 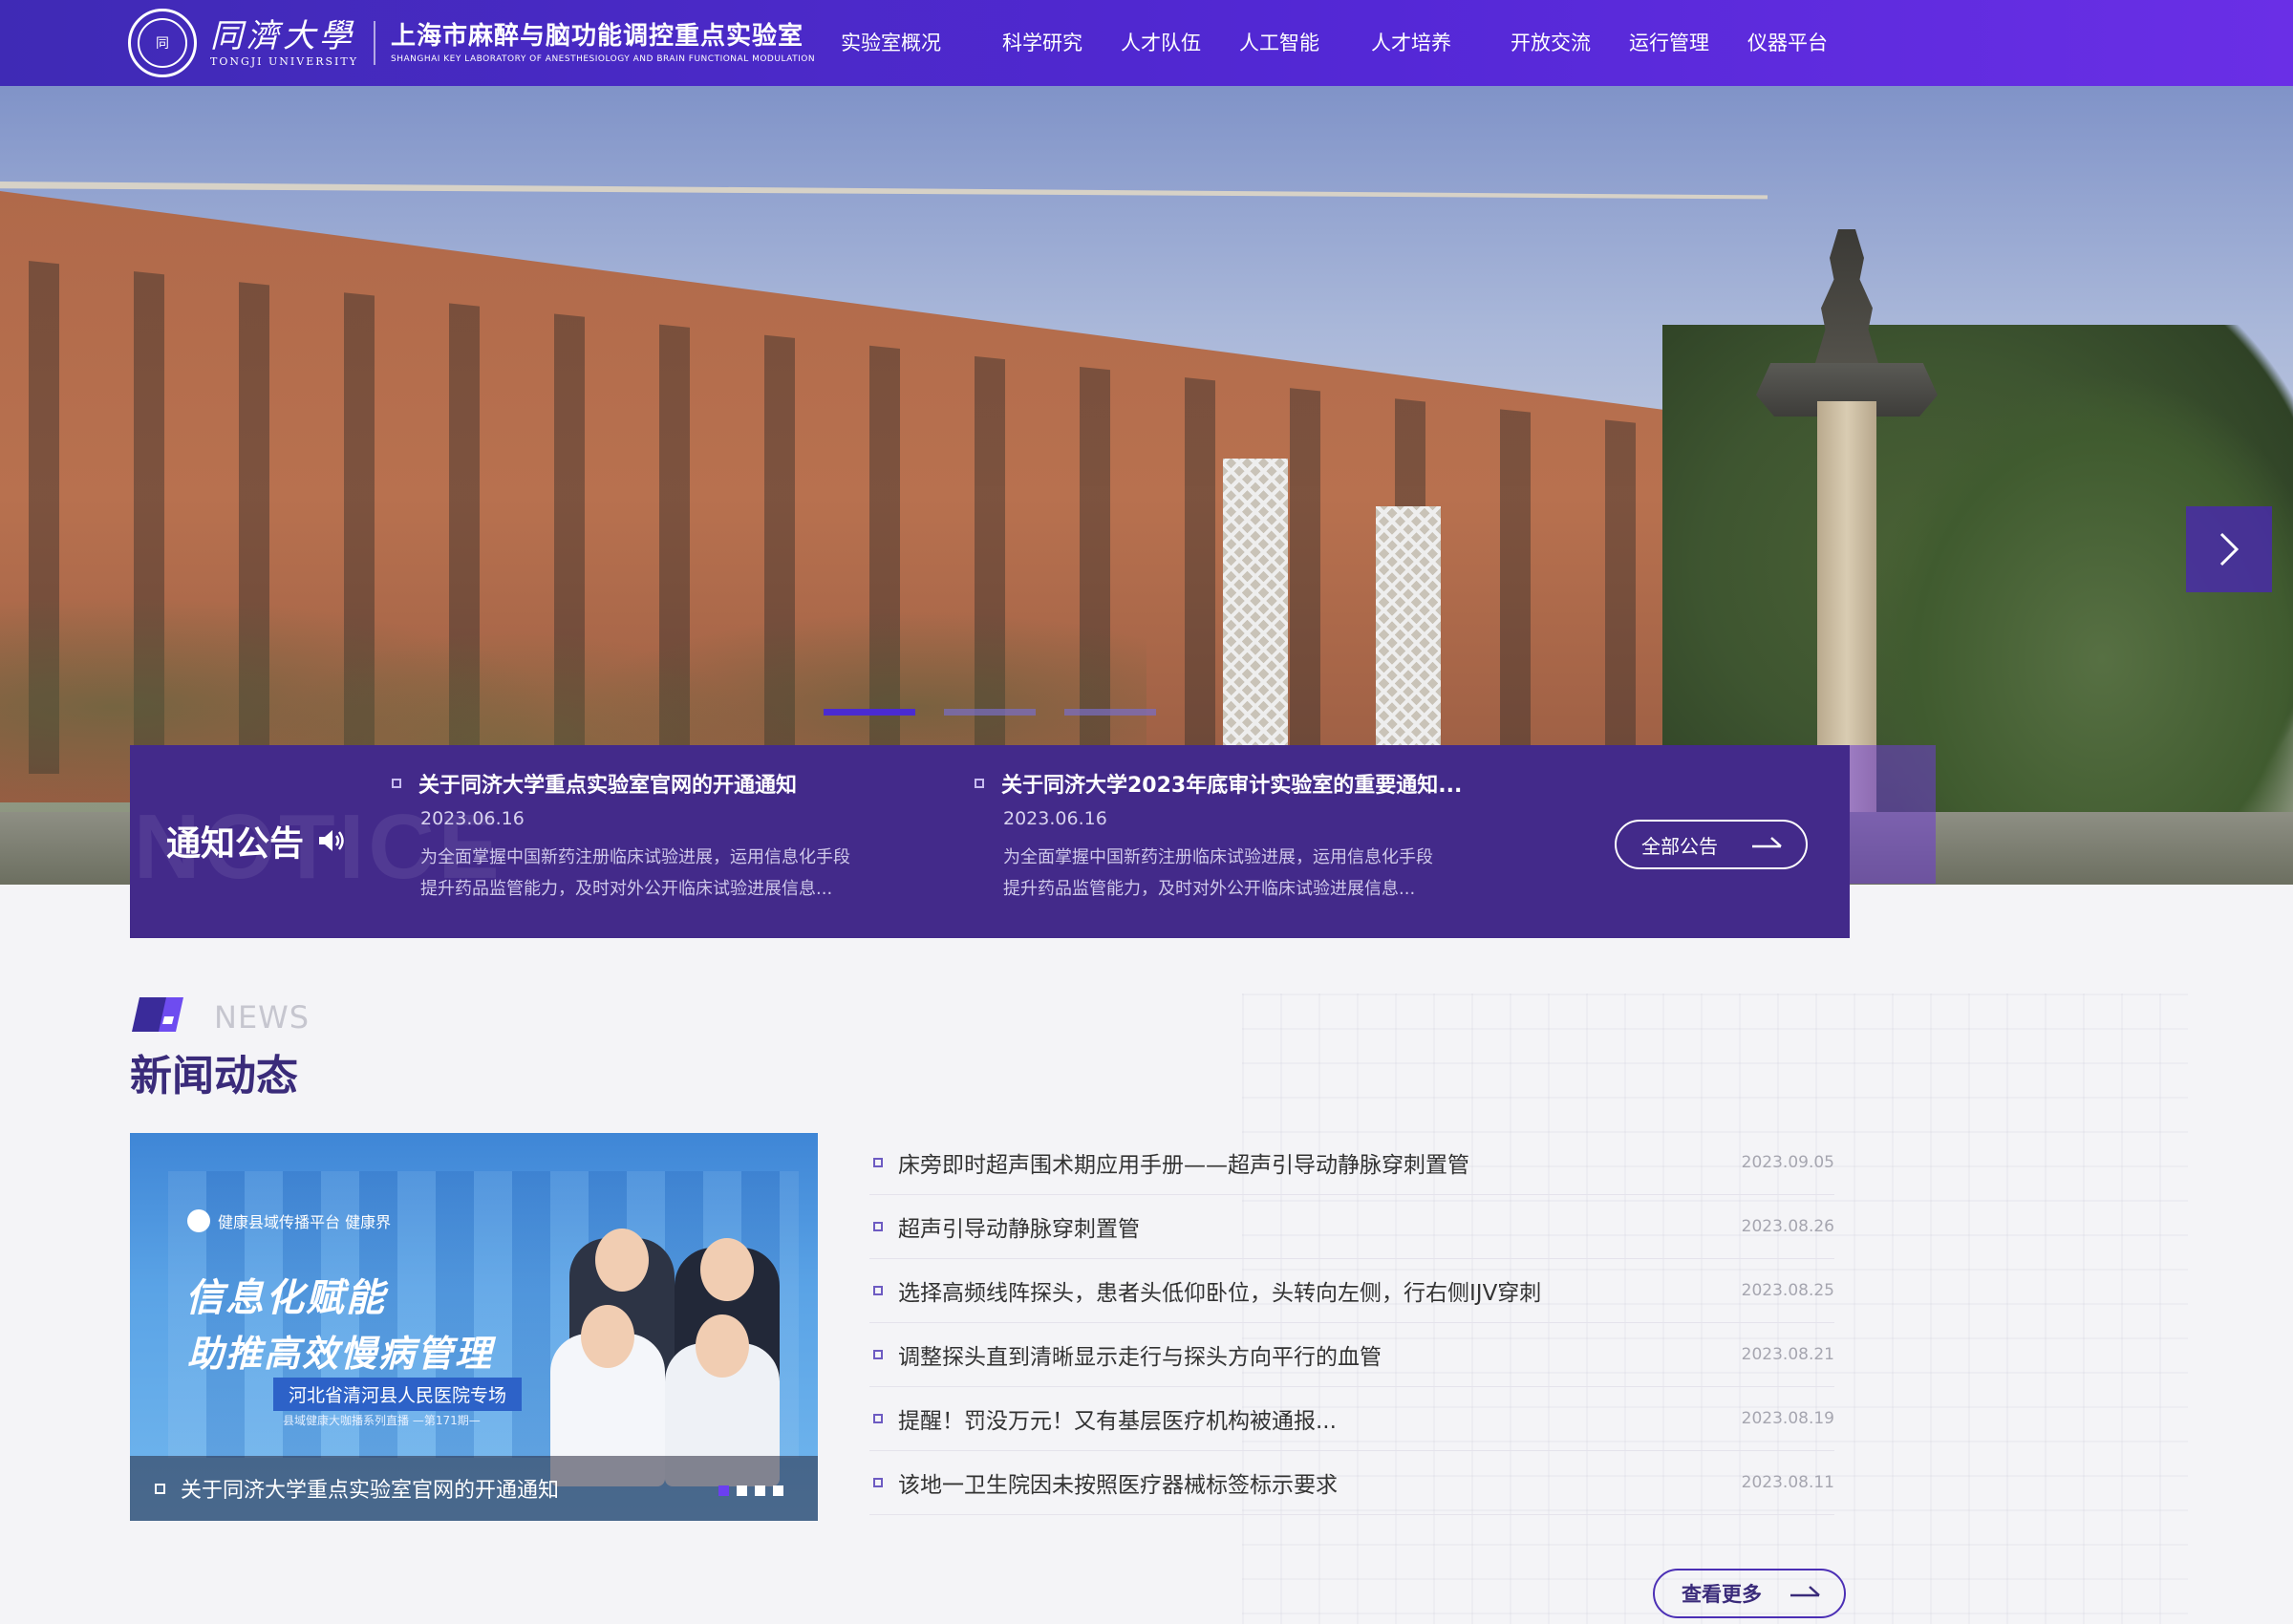 I want to click on speaker-icon, so click(x=331, y=841).